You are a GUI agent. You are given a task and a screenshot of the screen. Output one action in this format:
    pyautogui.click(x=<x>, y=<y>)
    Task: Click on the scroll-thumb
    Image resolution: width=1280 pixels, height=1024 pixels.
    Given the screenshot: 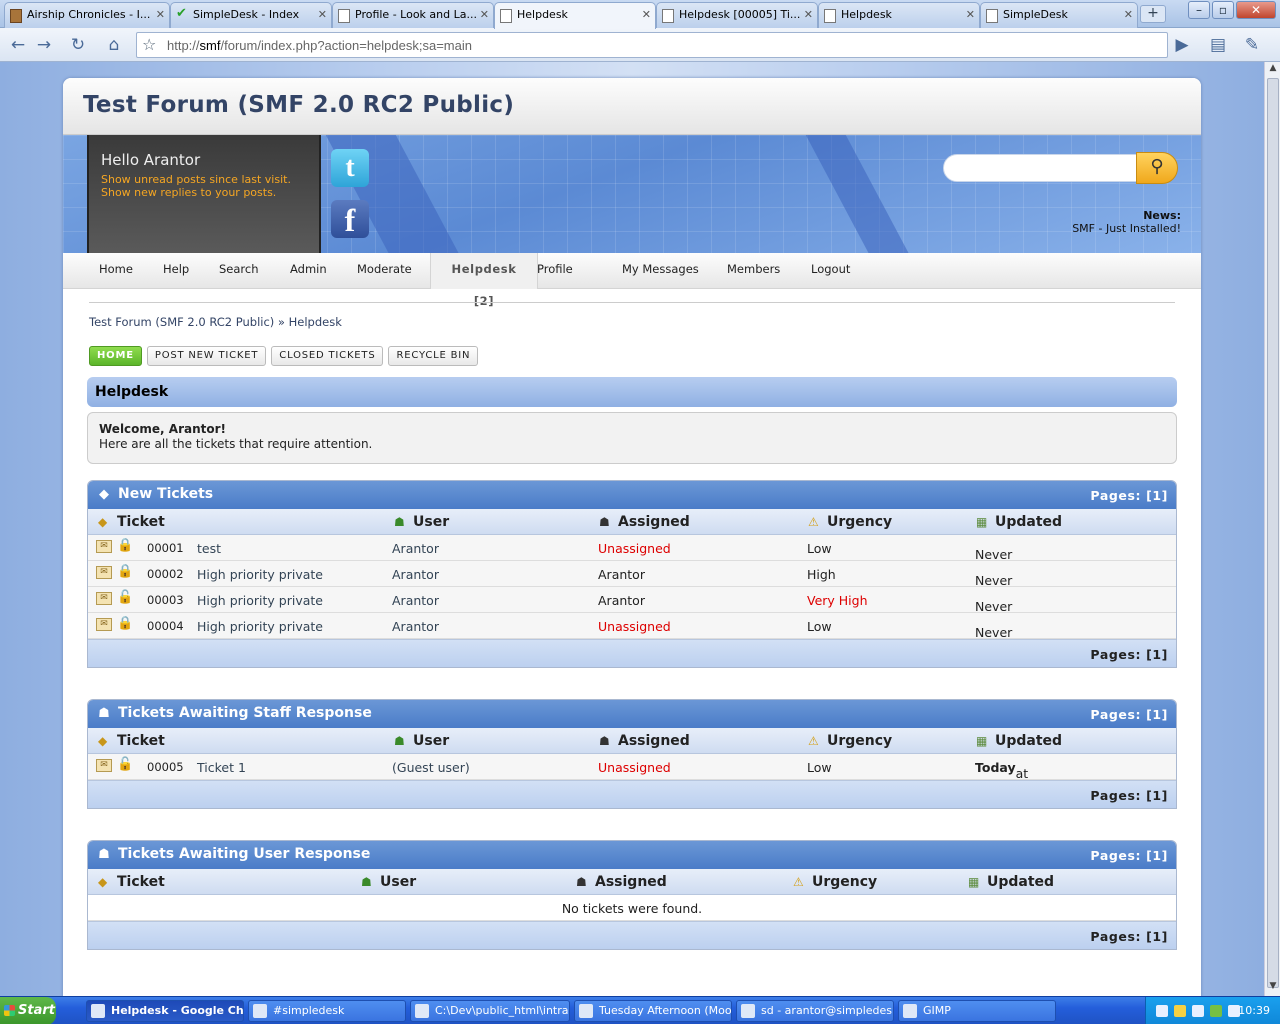 What is the action you would take?
    pyautogui.click(x=1273, y=533)
    